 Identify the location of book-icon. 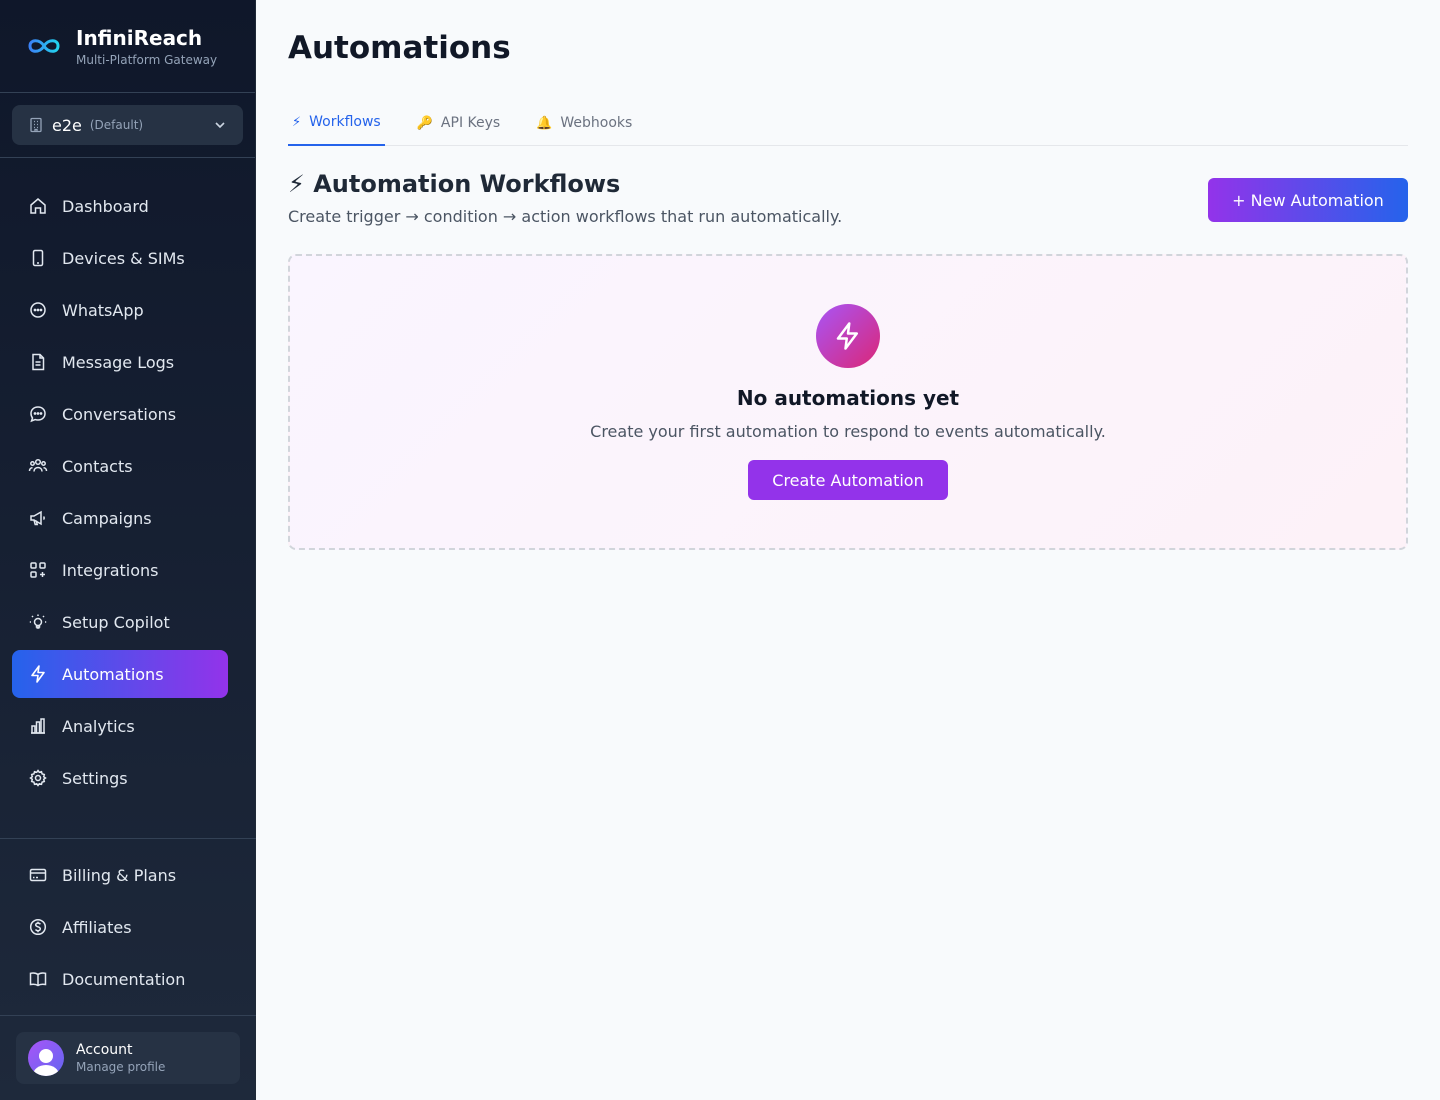
(38, 979).